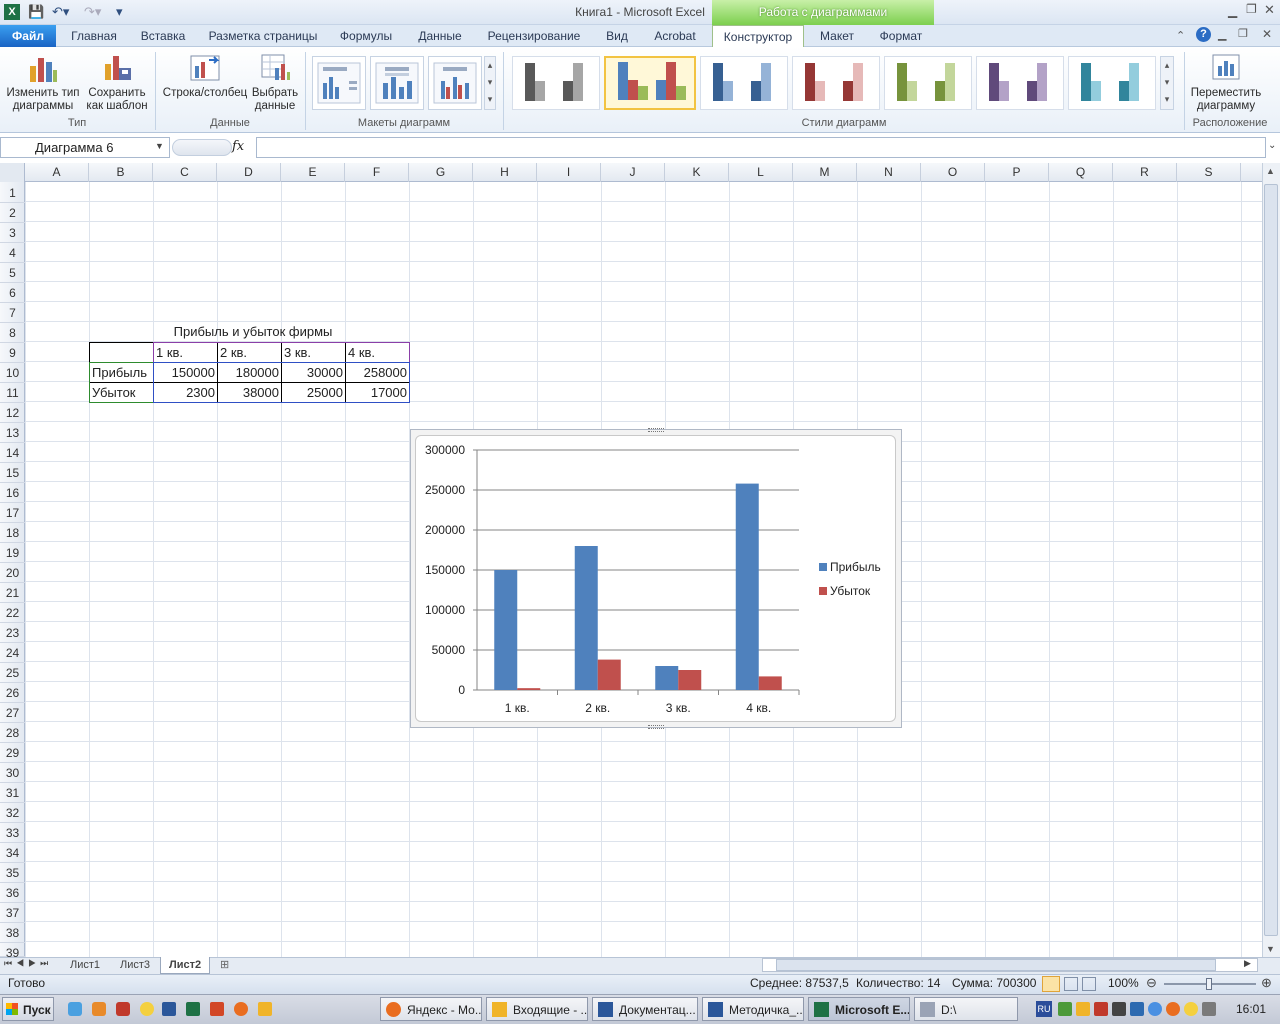 The image size is (1280, 1024). I want to click on row-header-23: 23, so click(12, 633).